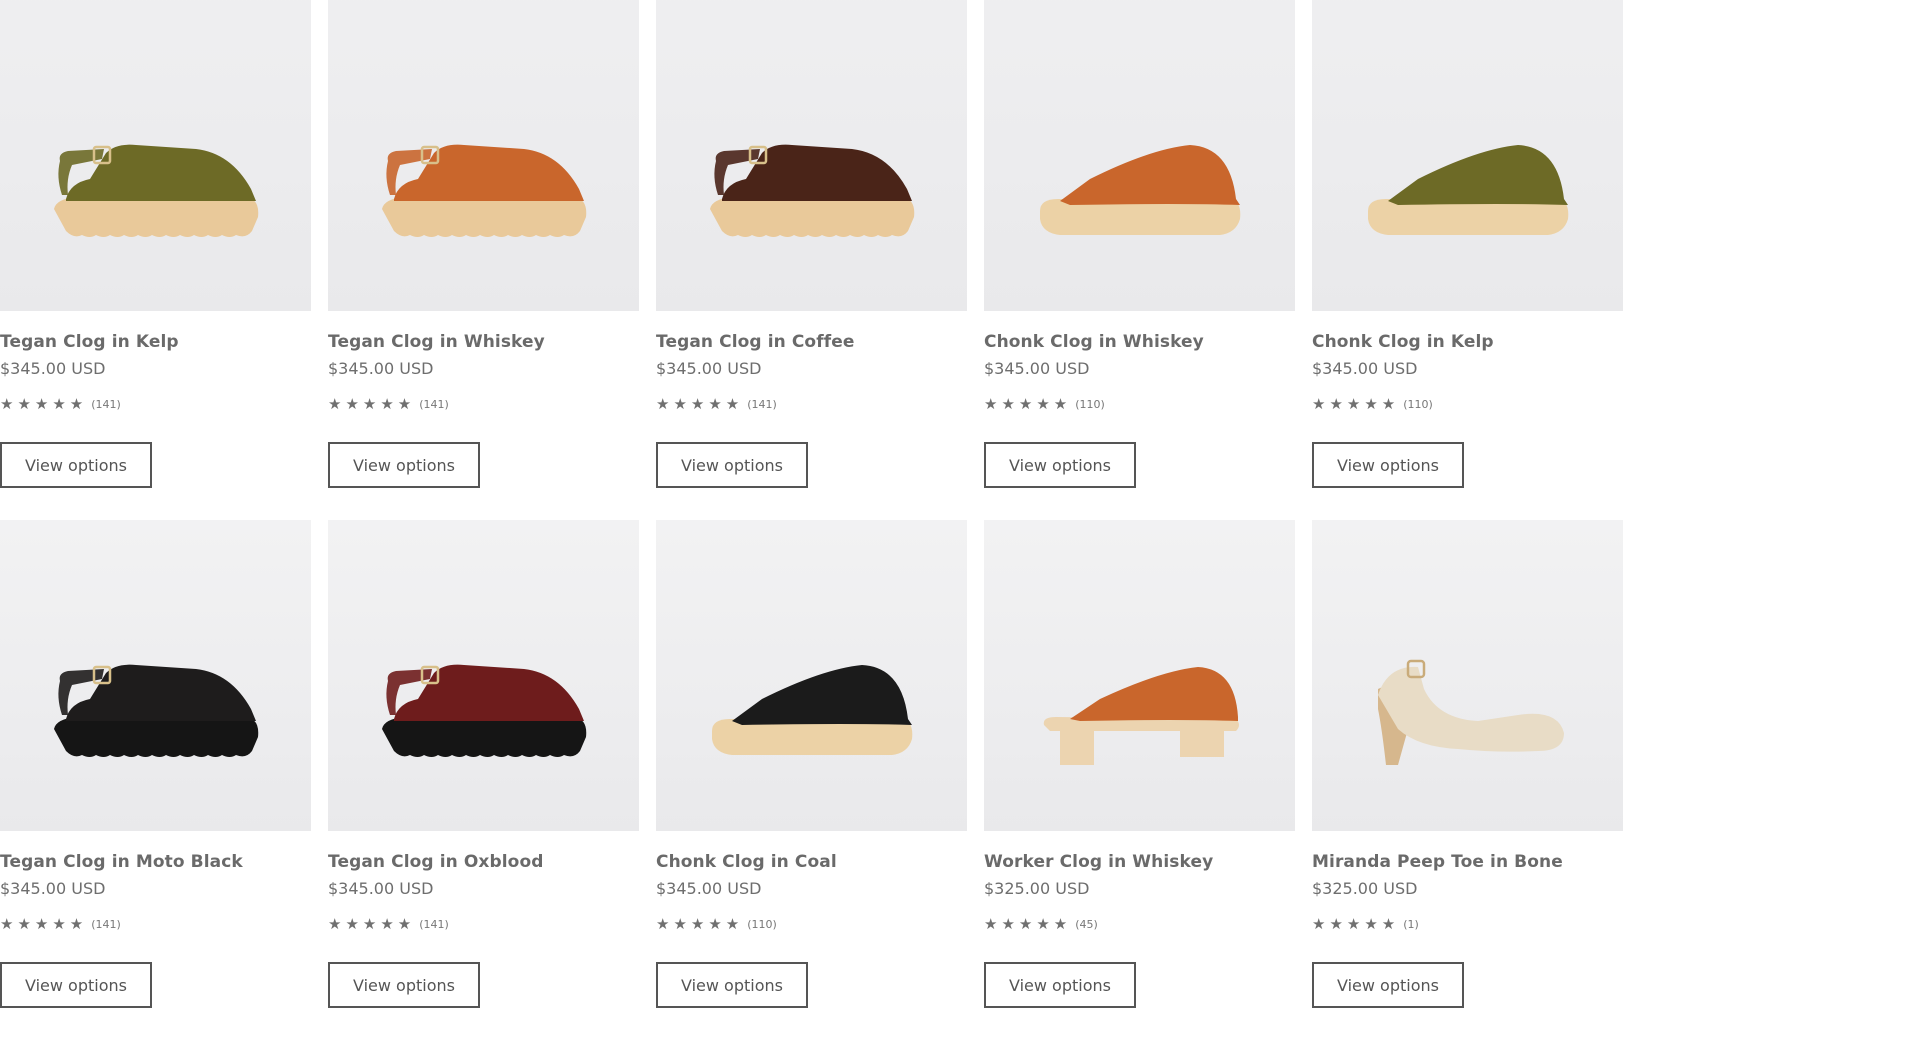  Describe the element at coordinates (1411, 924) in the screenshot. I see `review-count: (1)` at that location.